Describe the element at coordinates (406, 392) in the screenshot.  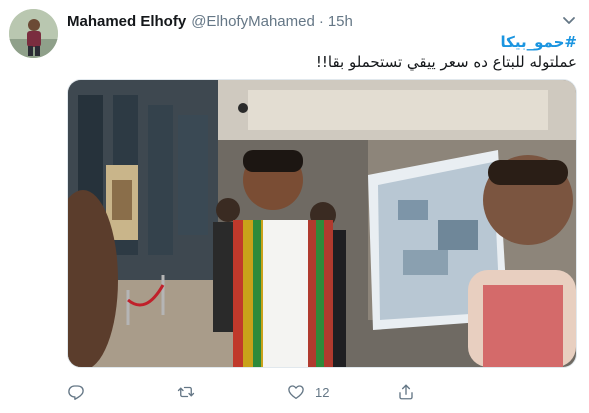
I see `share-icon` at that location.